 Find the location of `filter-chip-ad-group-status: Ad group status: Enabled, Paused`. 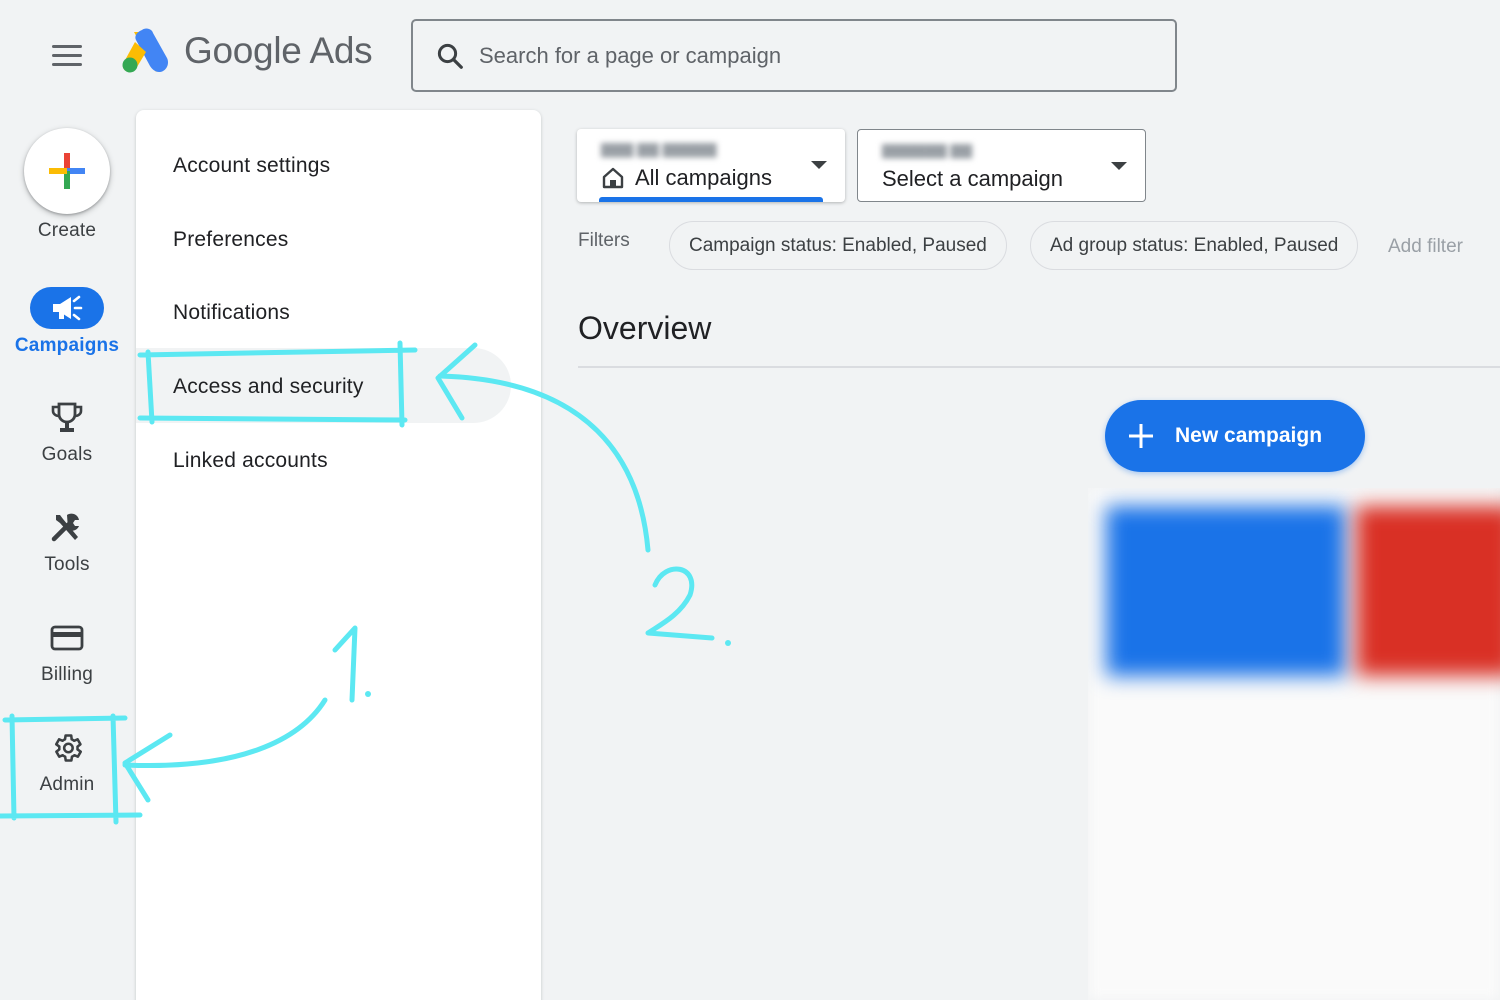

filter-chip-ad-group-status: Ad group status: Enabled, Paused is located at coordinates (1194, 245).